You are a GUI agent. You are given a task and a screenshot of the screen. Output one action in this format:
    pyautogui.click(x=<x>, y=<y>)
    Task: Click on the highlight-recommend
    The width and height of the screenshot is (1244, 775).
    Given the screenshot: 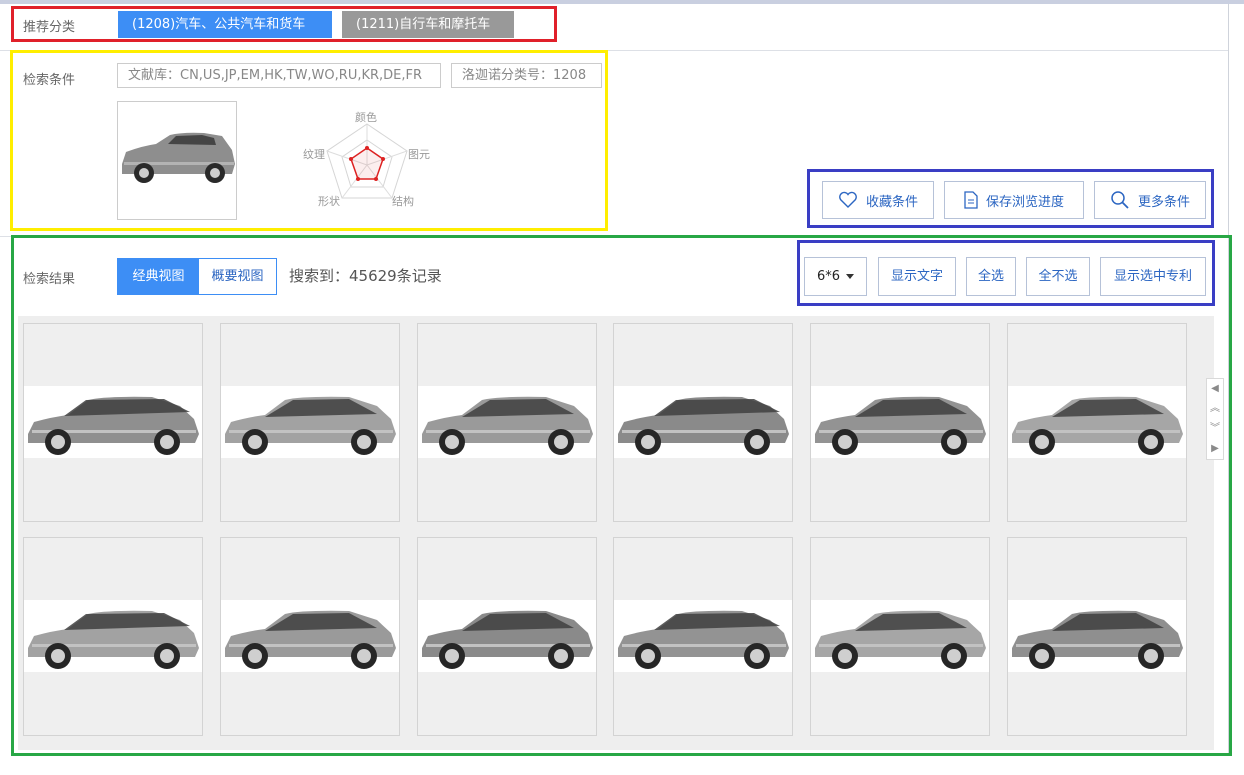 What is the action you would take?
    pyautogui.click(x=284, y=24)
    